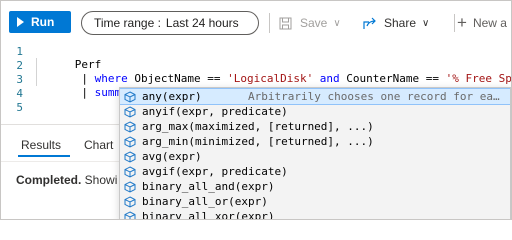 Image resolution: width=512 pixels, height=240 pixels. What do you see at coordinates (369, 23) in the screenshot?
I see `share-icon` at bounding box center [369, 23].